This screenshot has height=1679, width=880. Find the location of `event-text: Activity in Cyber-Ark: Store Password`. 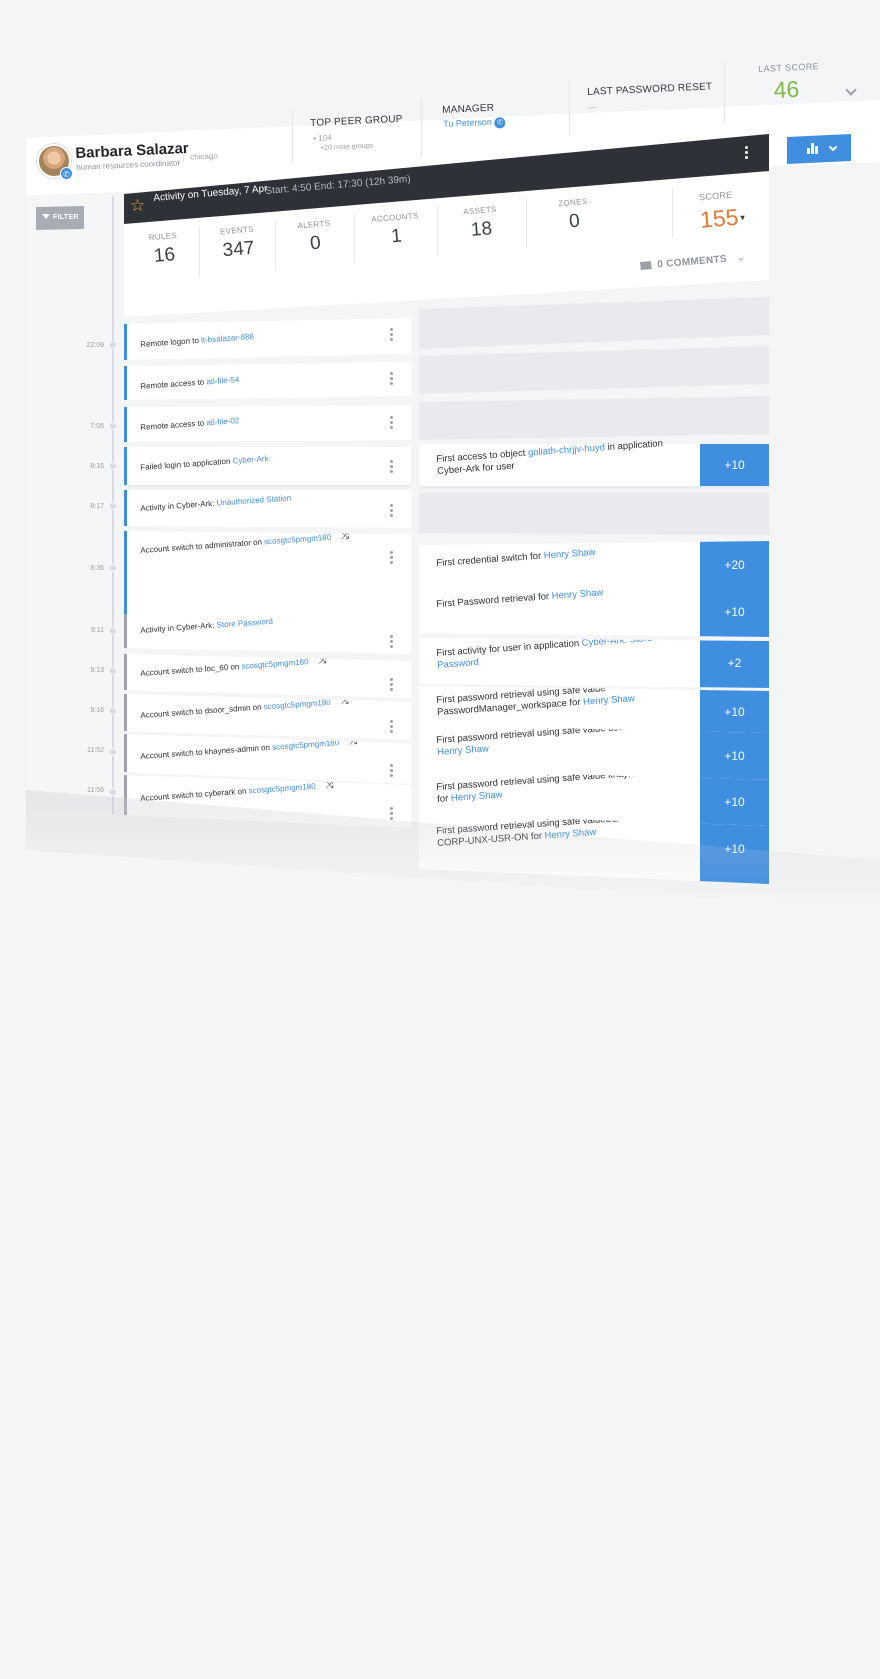

event-text: Activity in Cyber-Ark: Store Password is located at coordinates (207, 625).